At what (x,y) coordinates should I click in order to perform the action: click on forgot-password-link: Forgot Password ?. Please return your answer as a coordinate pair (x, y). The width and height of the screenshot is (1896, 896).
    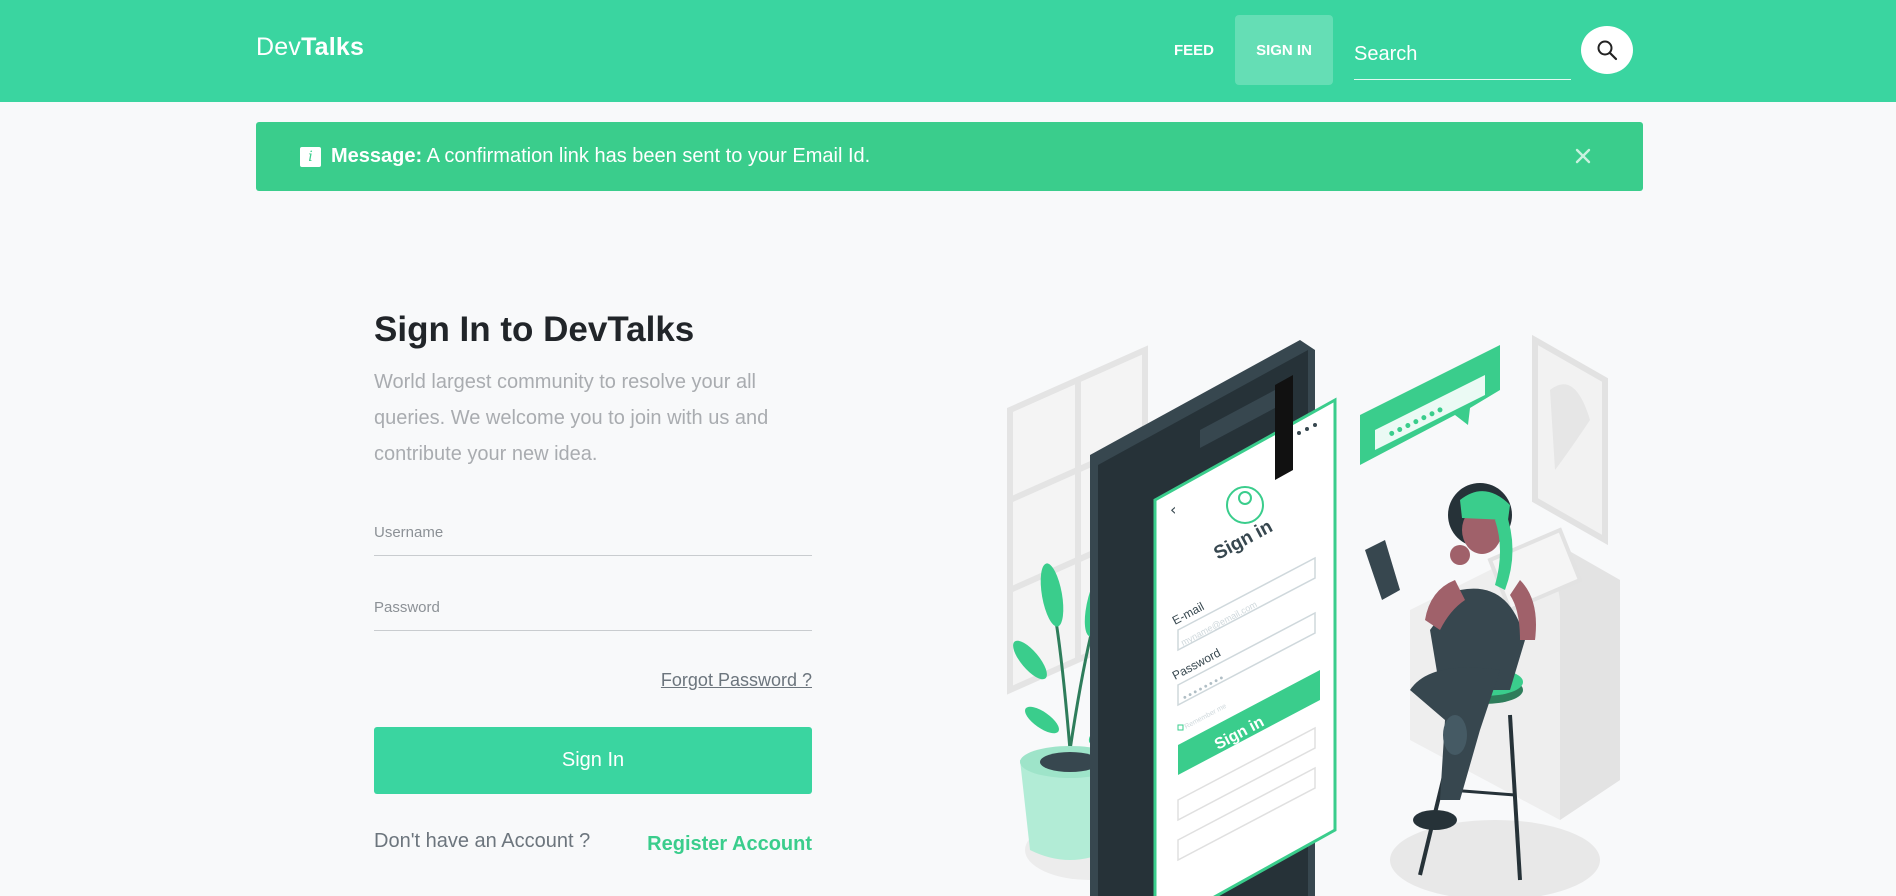
    Looking at the image, I should click on (736, 680).